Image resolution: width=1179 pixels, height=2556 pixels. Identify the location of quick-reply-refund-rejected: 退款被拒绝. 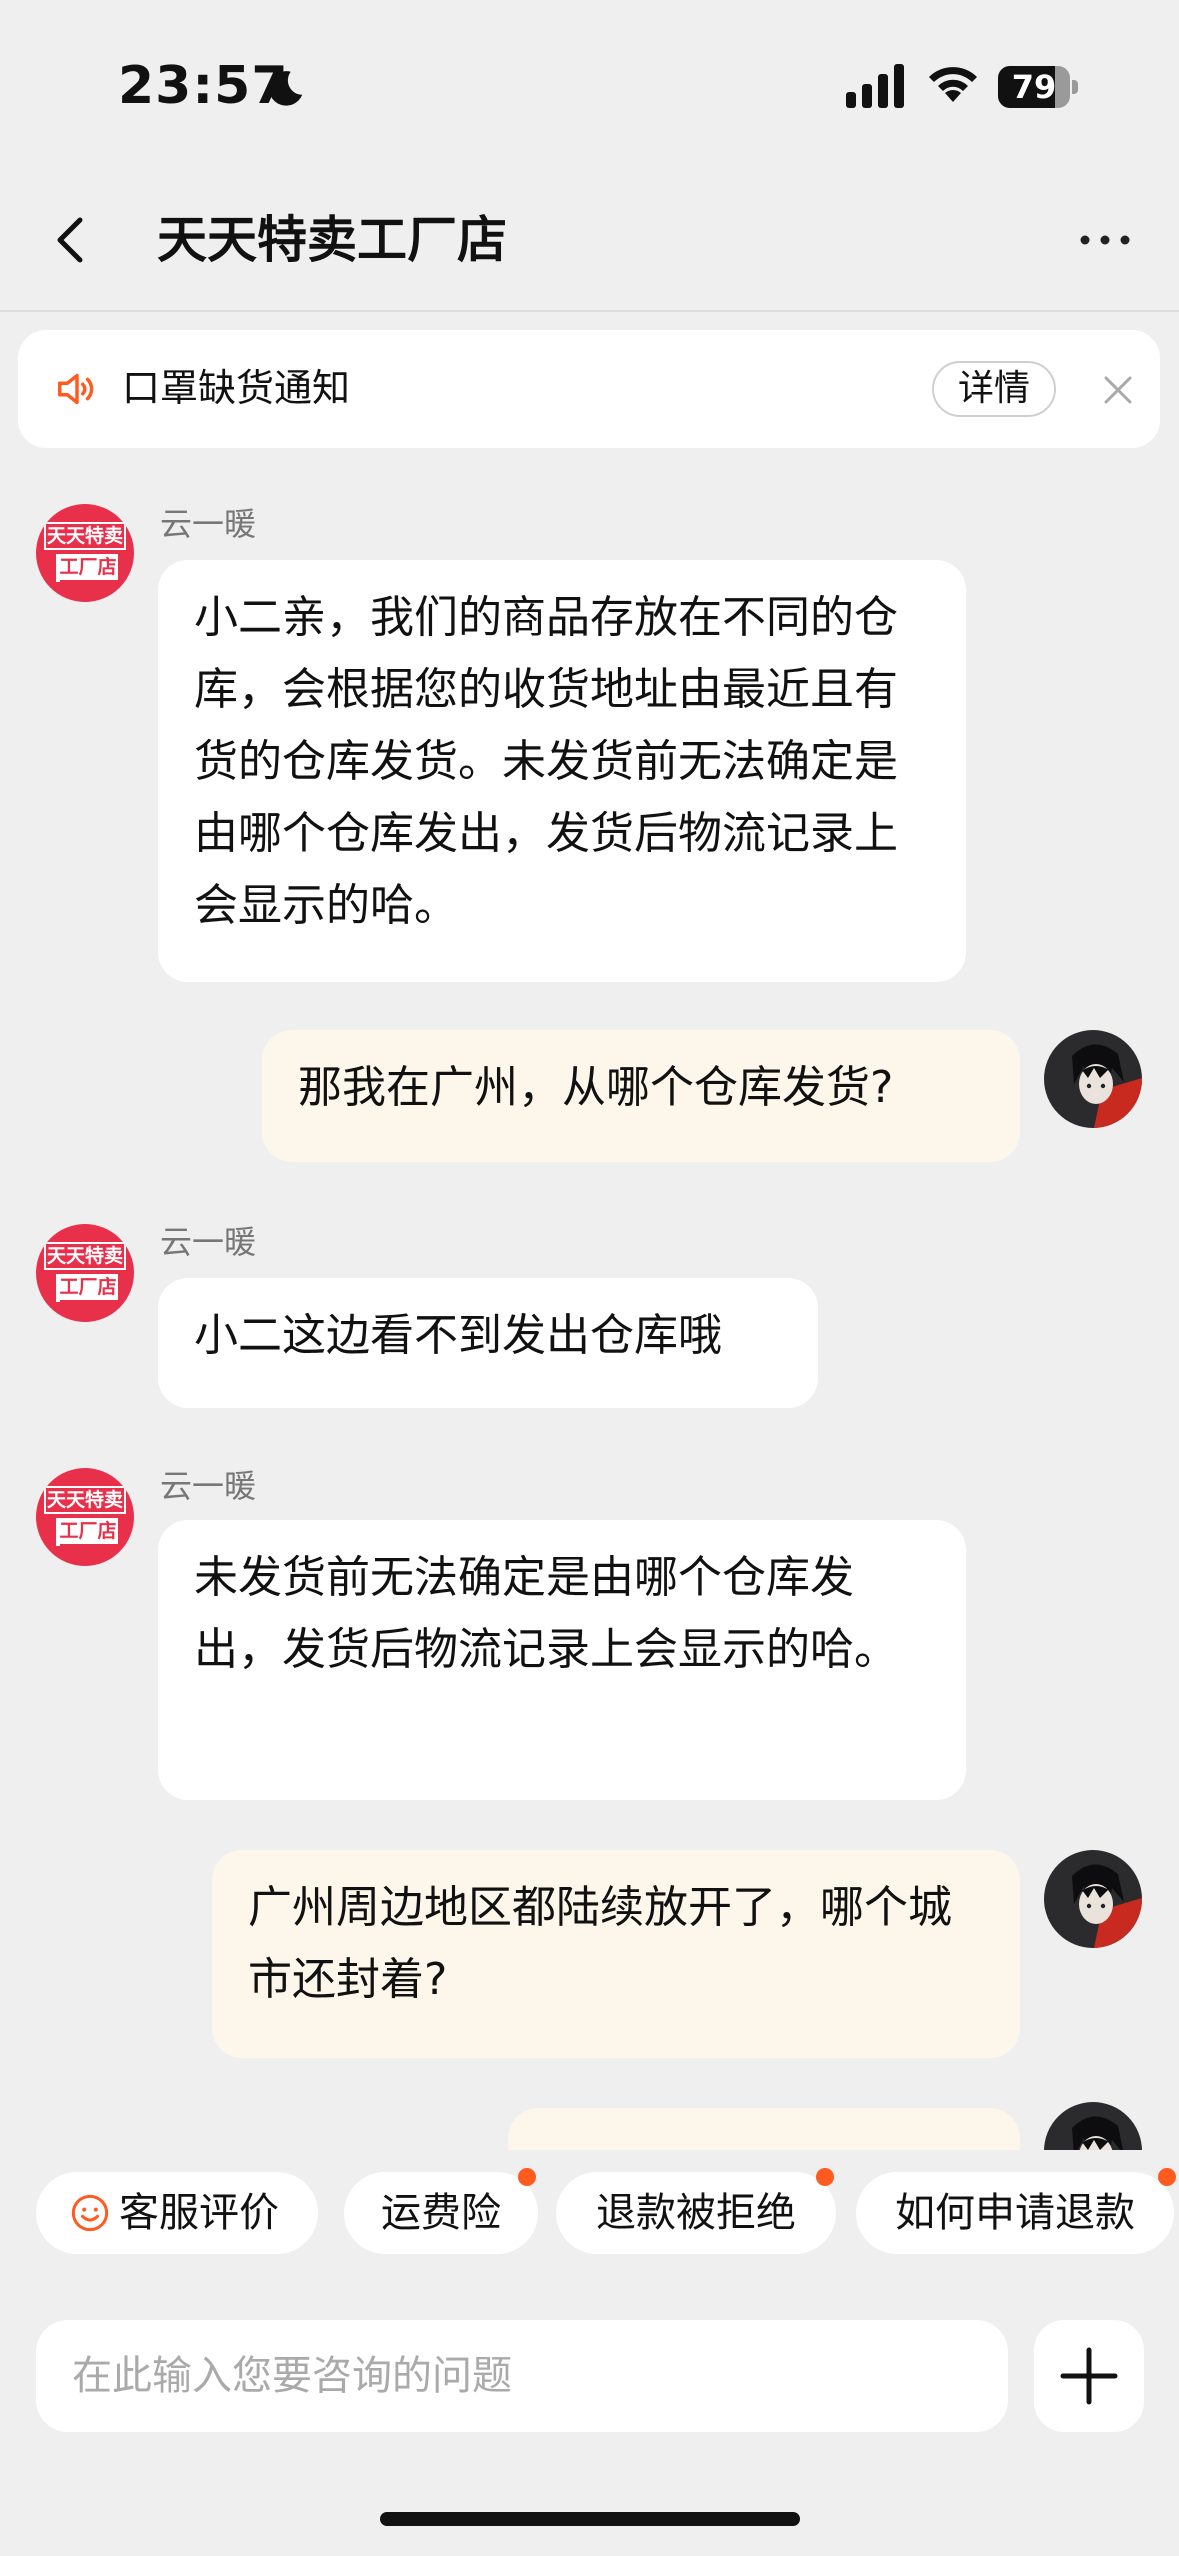
(696, 2211).